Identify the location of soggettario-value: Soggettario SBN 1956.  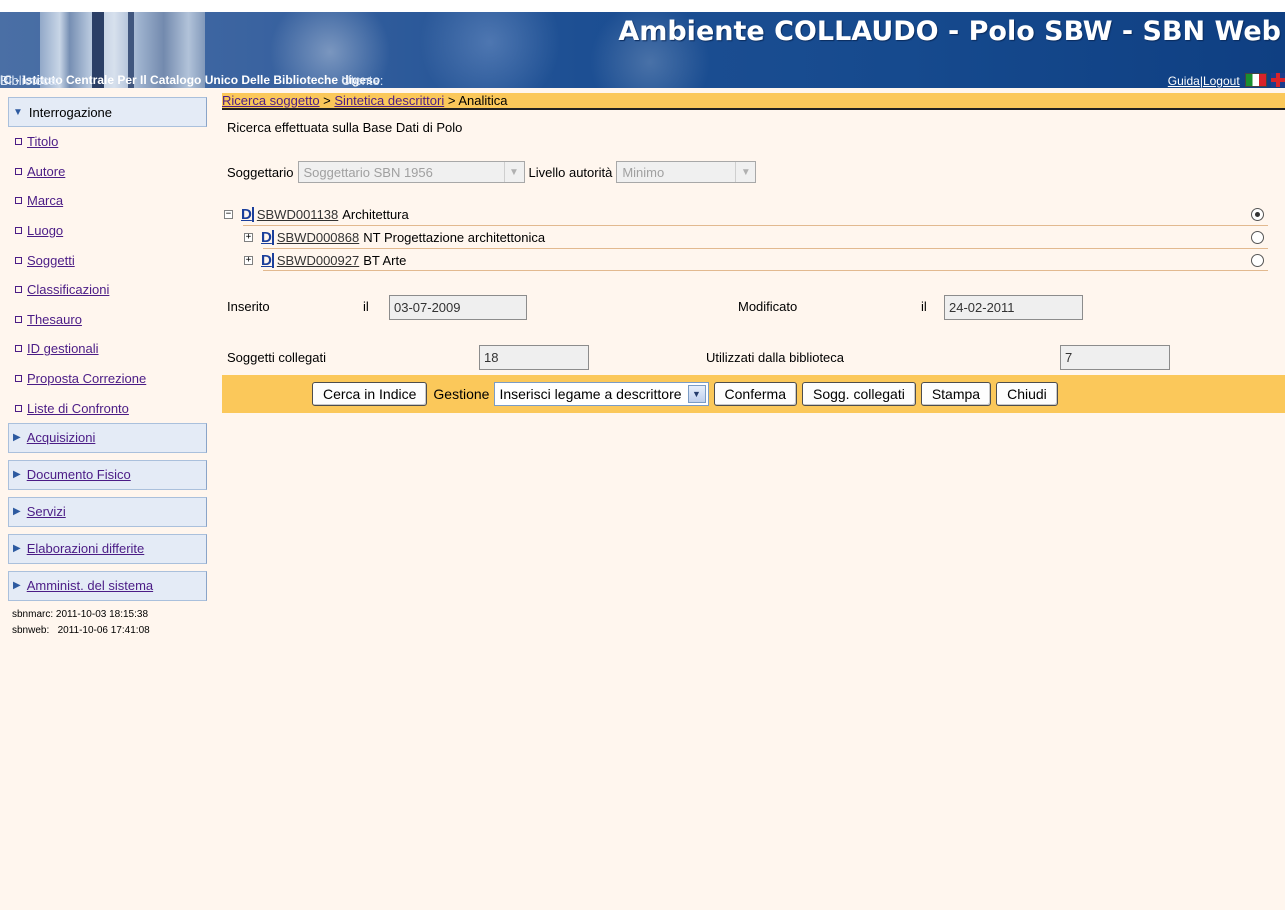
(368, 172).